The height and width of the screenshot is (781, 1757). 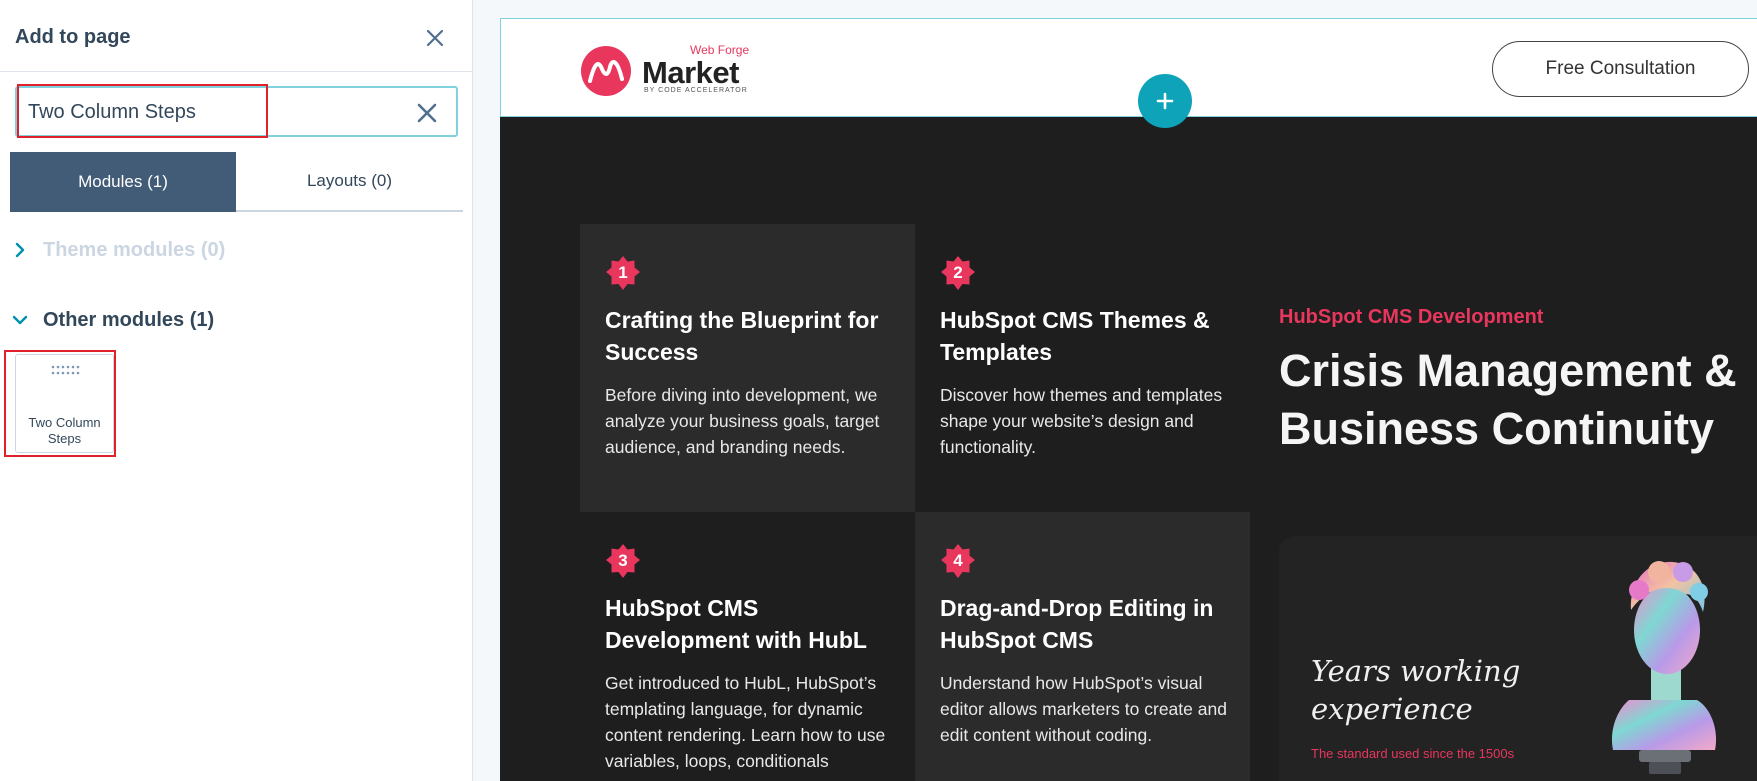 What do you see at coordinates (1075, 336) in the screenshot?
I see `step-title: HubSpot CMS Themes & Templates` at bounding box center [1075, 336].